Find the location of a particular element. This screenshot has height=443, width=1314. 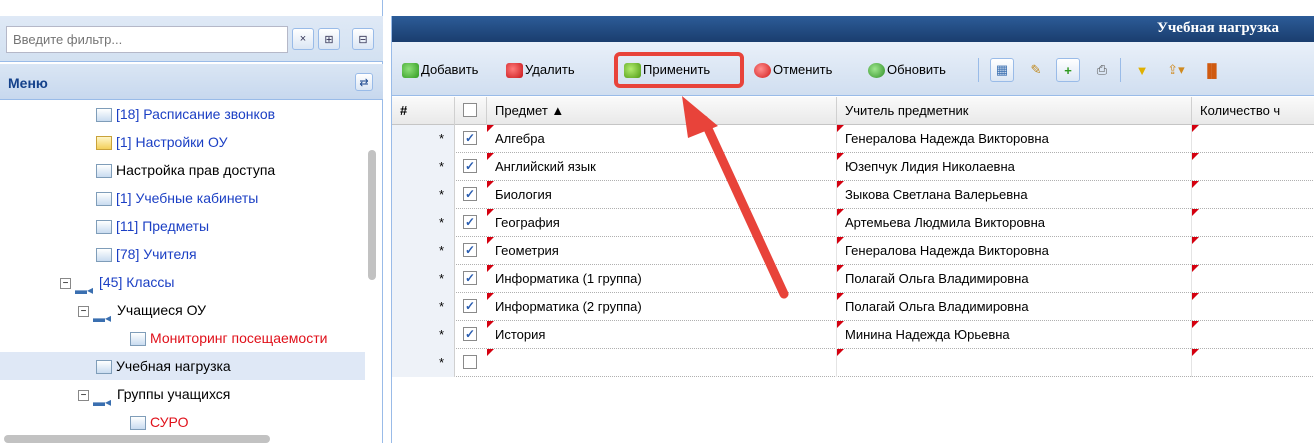

tree-vertical-scrollbar is located at coordinates (372, 215).